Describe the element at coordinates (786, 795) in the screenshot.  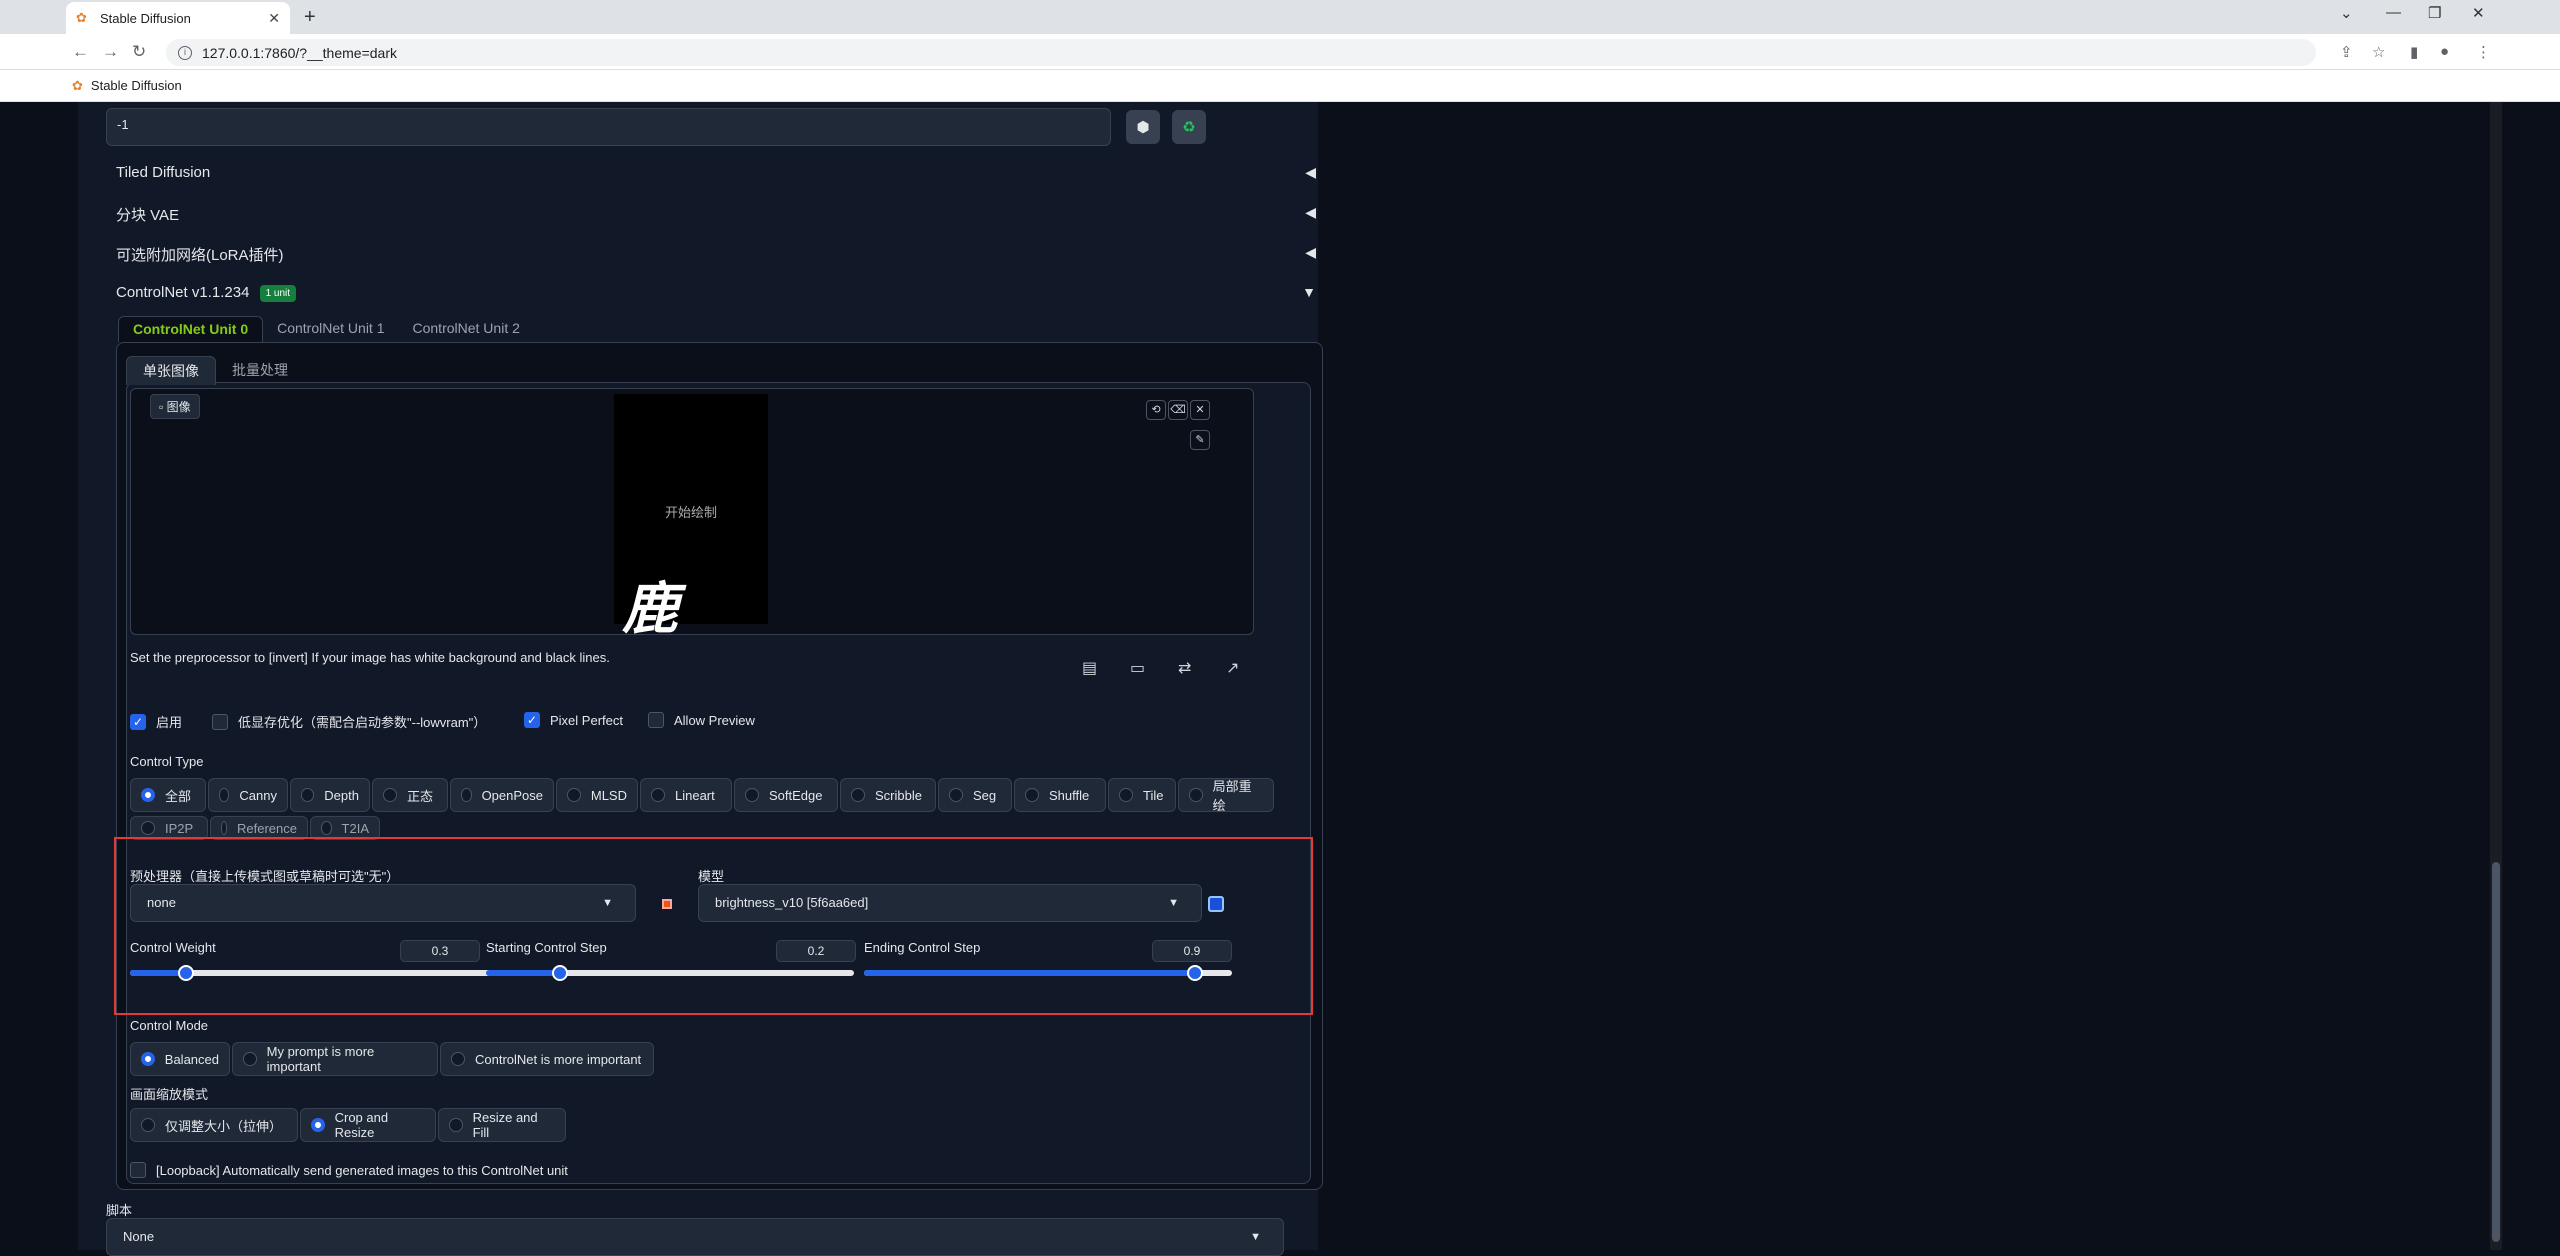
I see `control-type-softedge: SoftEdge` at that location.